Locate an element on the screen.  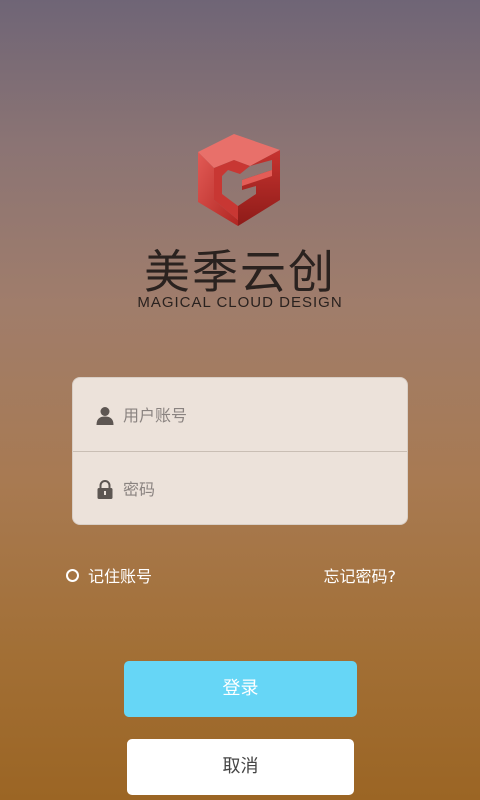
password-input is located at coordinates (253, 489).